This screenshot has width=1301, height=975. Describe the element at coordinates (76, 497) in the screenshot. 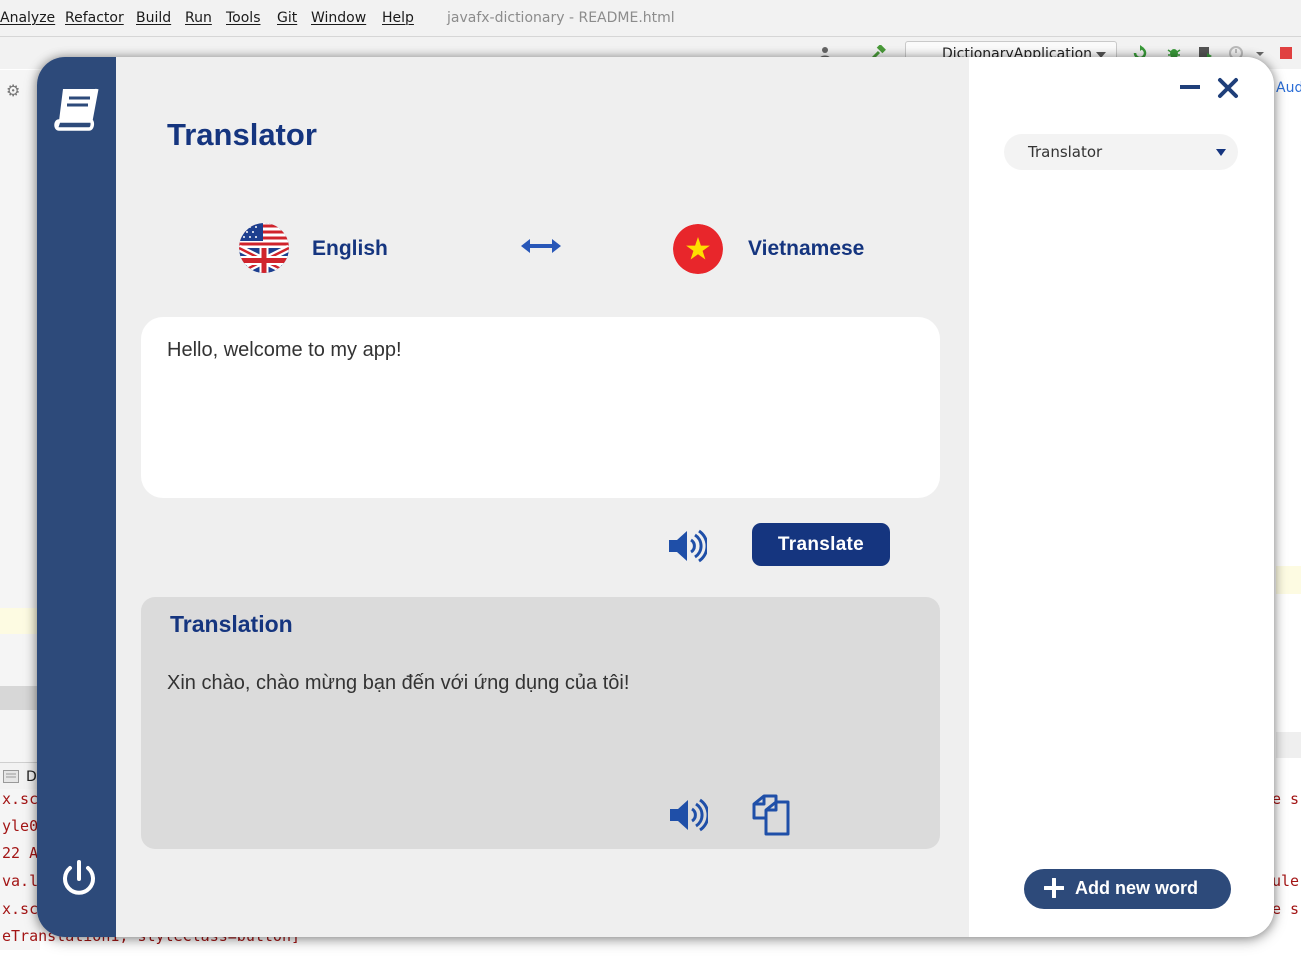

I see `sidebar` at that location.